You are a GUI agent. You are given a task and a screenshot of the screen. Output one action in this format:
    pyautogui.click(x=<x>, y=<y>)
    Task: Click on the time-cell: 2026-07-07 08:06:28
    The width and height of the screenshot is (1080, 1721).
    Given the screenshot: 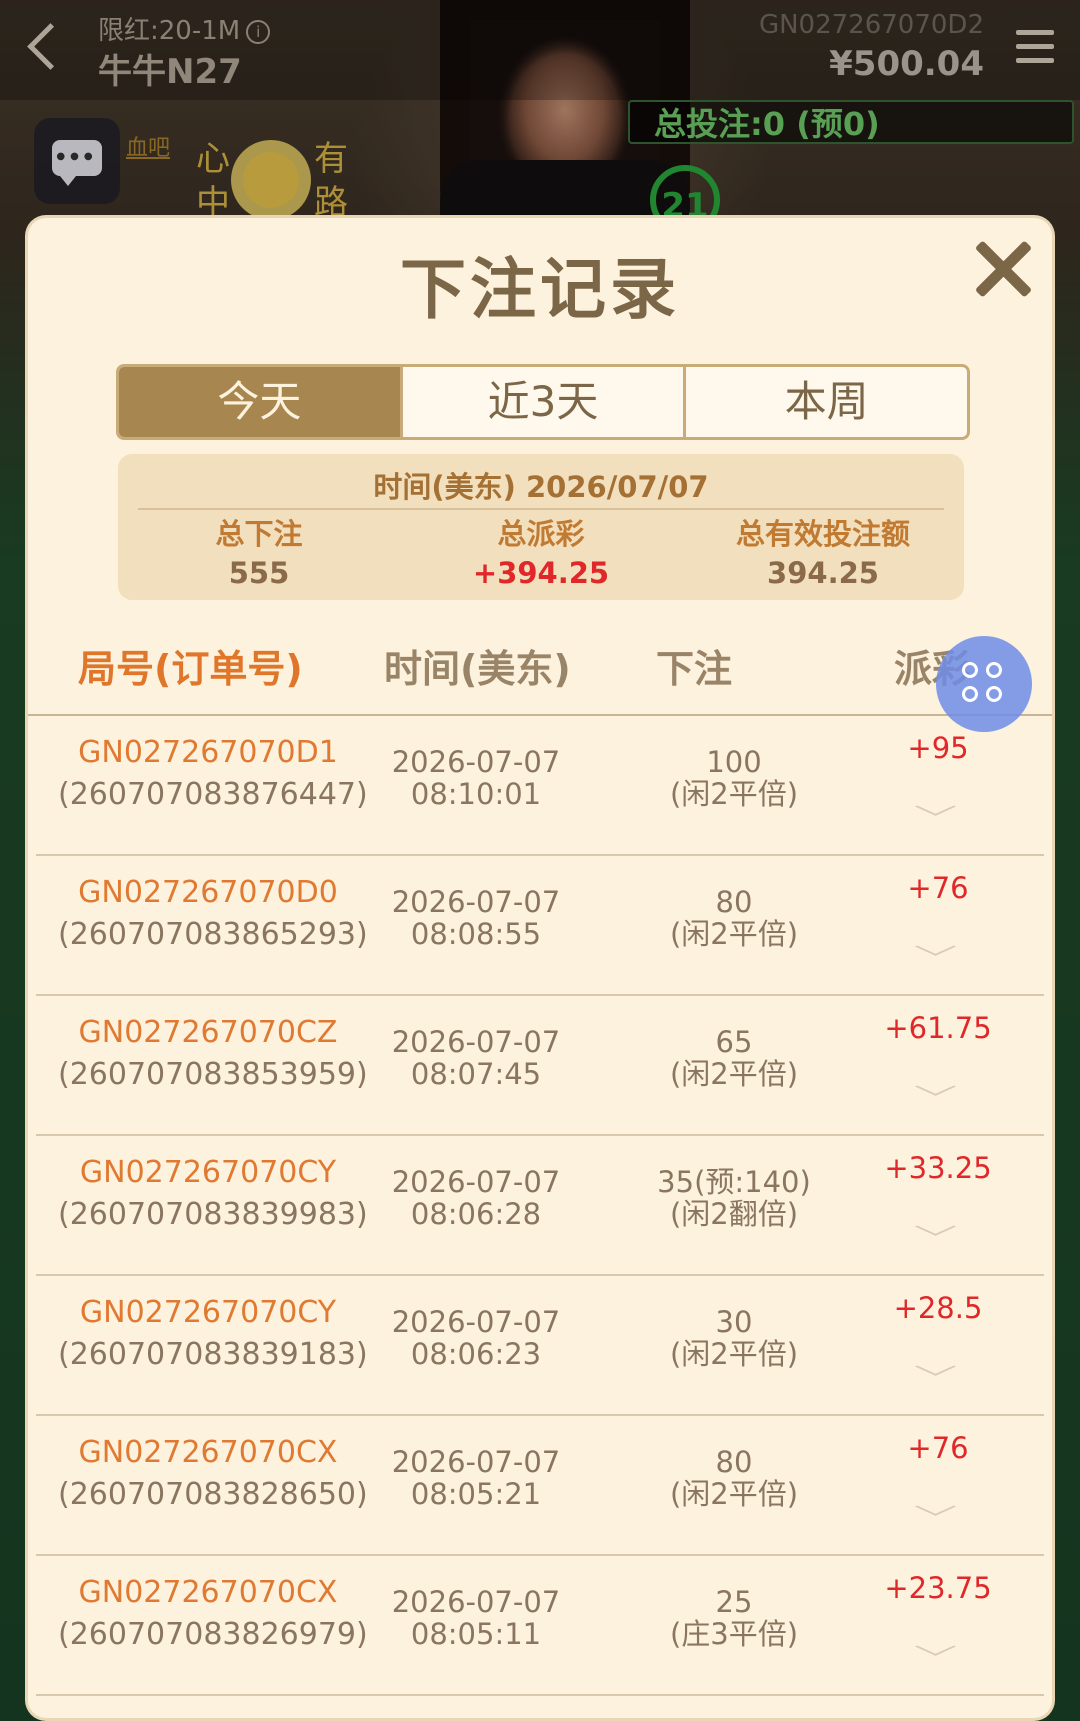 What is the action you would take?
    pyautogui.click(x=476, y=1198)
    